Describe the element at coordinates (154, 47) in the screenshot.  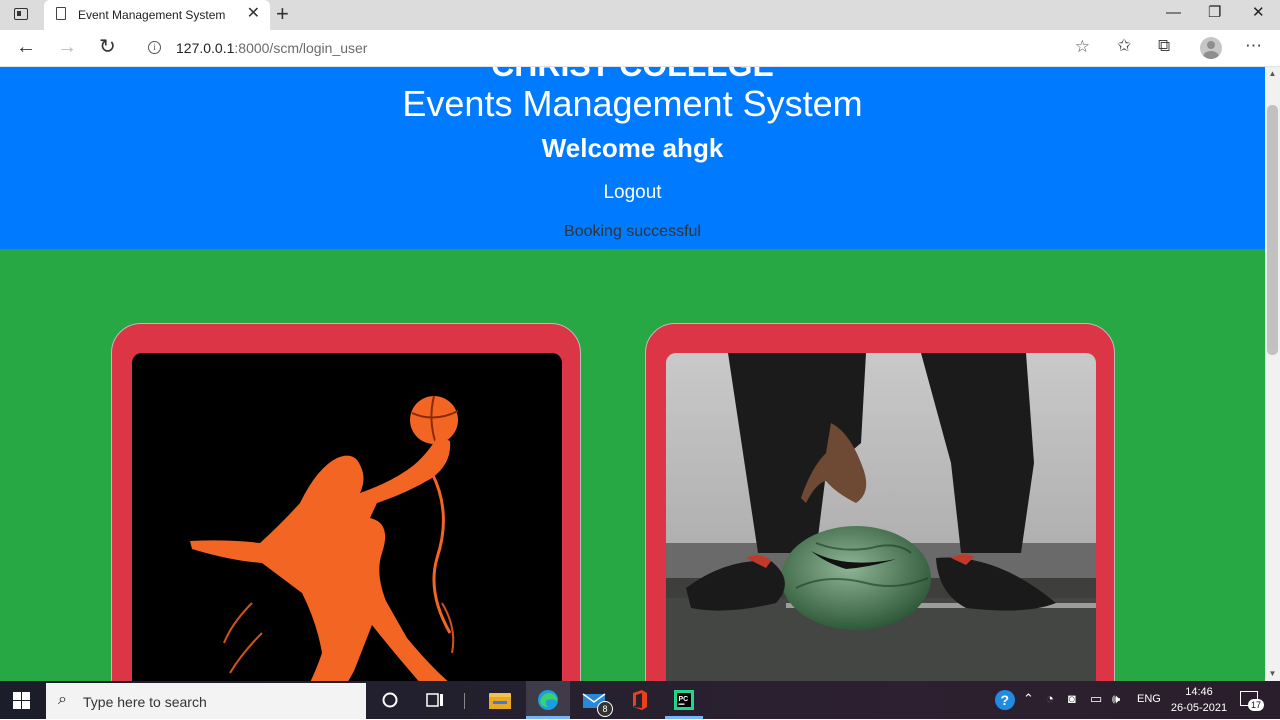
I see `site-info-icon: i` at that location.